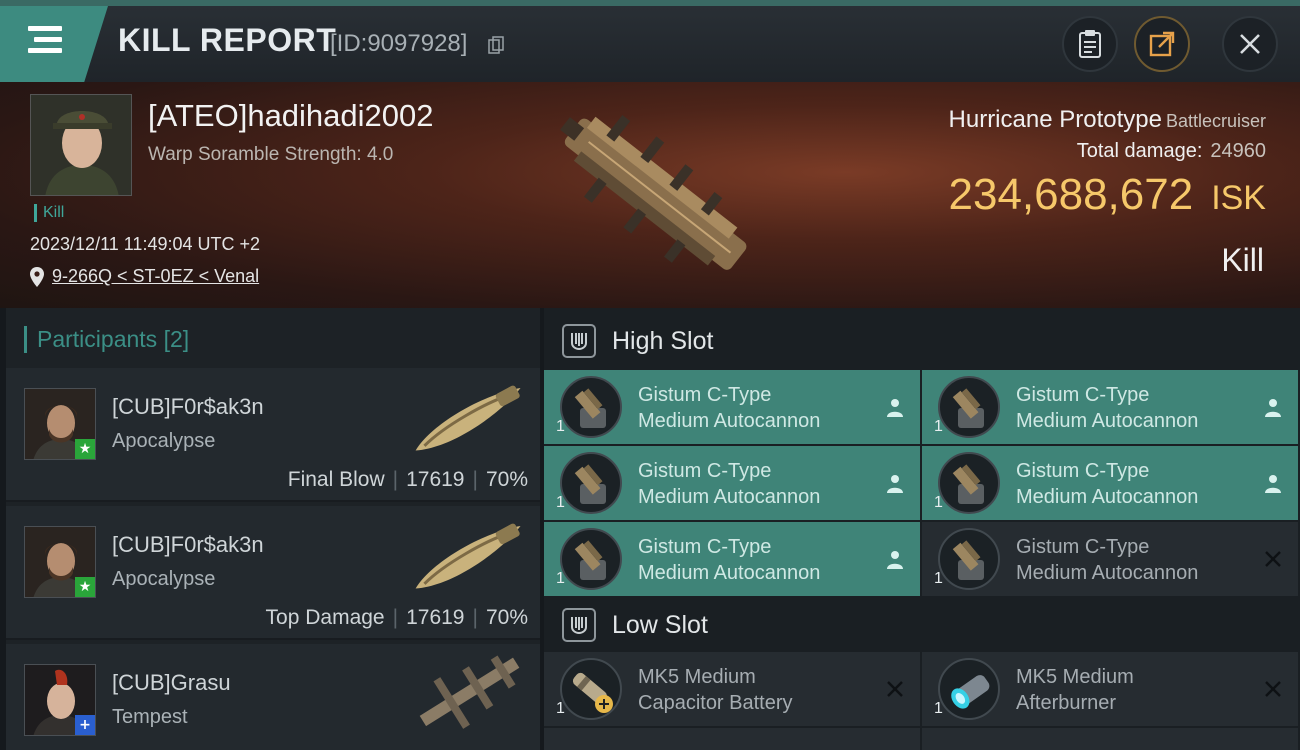  What do you see at coordinates (496, 45) in the screenshot?
I see `copy-icon` at bounding box center [496, 45].